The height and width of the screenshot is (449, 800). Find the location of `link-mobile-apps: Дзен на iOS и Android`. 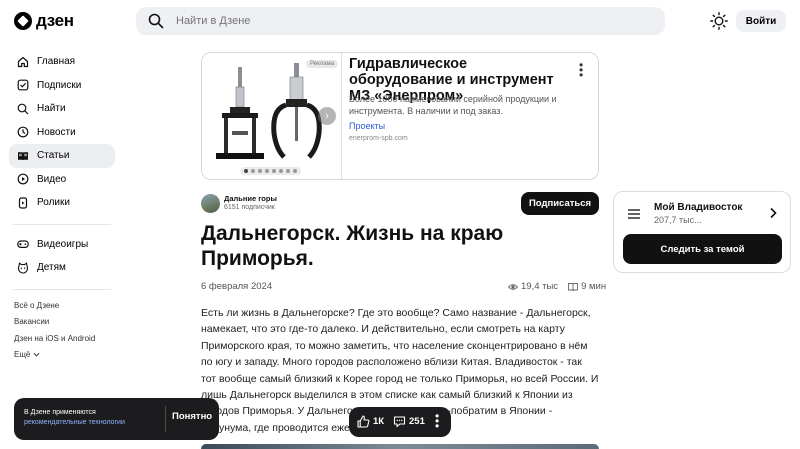

link-mobile-apps: Дзен на iOS и Android is located at coordinates (62, 338).